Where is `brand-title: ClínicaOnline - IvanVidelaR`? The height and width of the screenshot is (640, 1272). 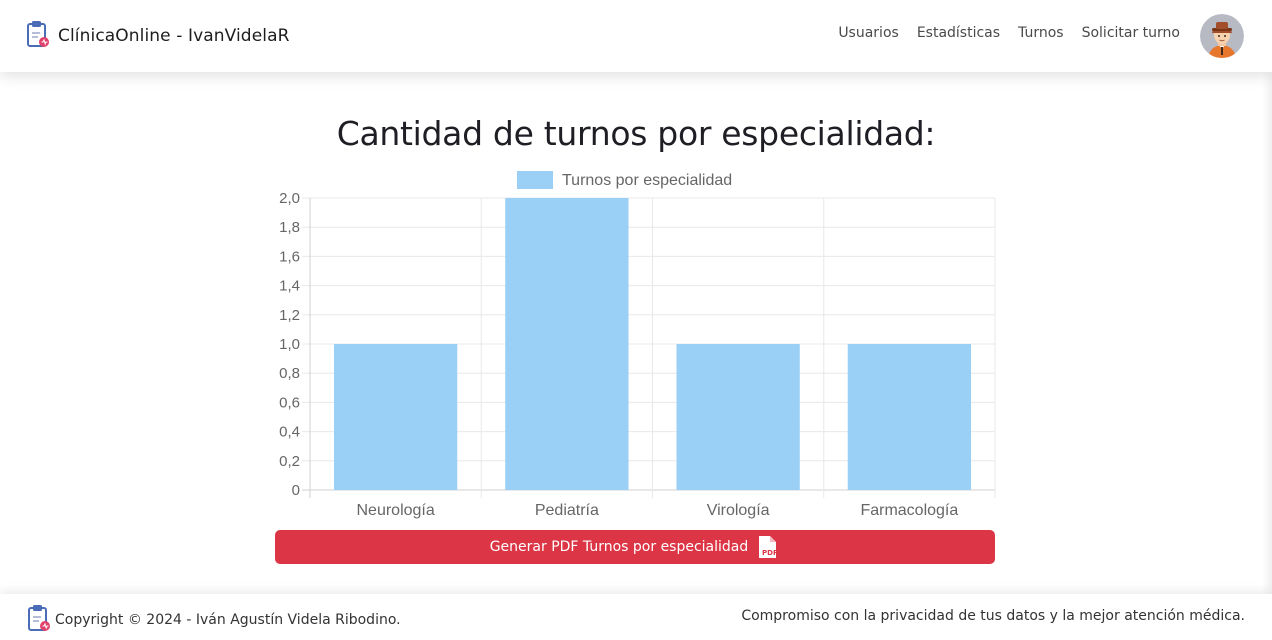 brand-title: ClínicaOnline - IvanVidelaR is located at coordinates (174, 36).